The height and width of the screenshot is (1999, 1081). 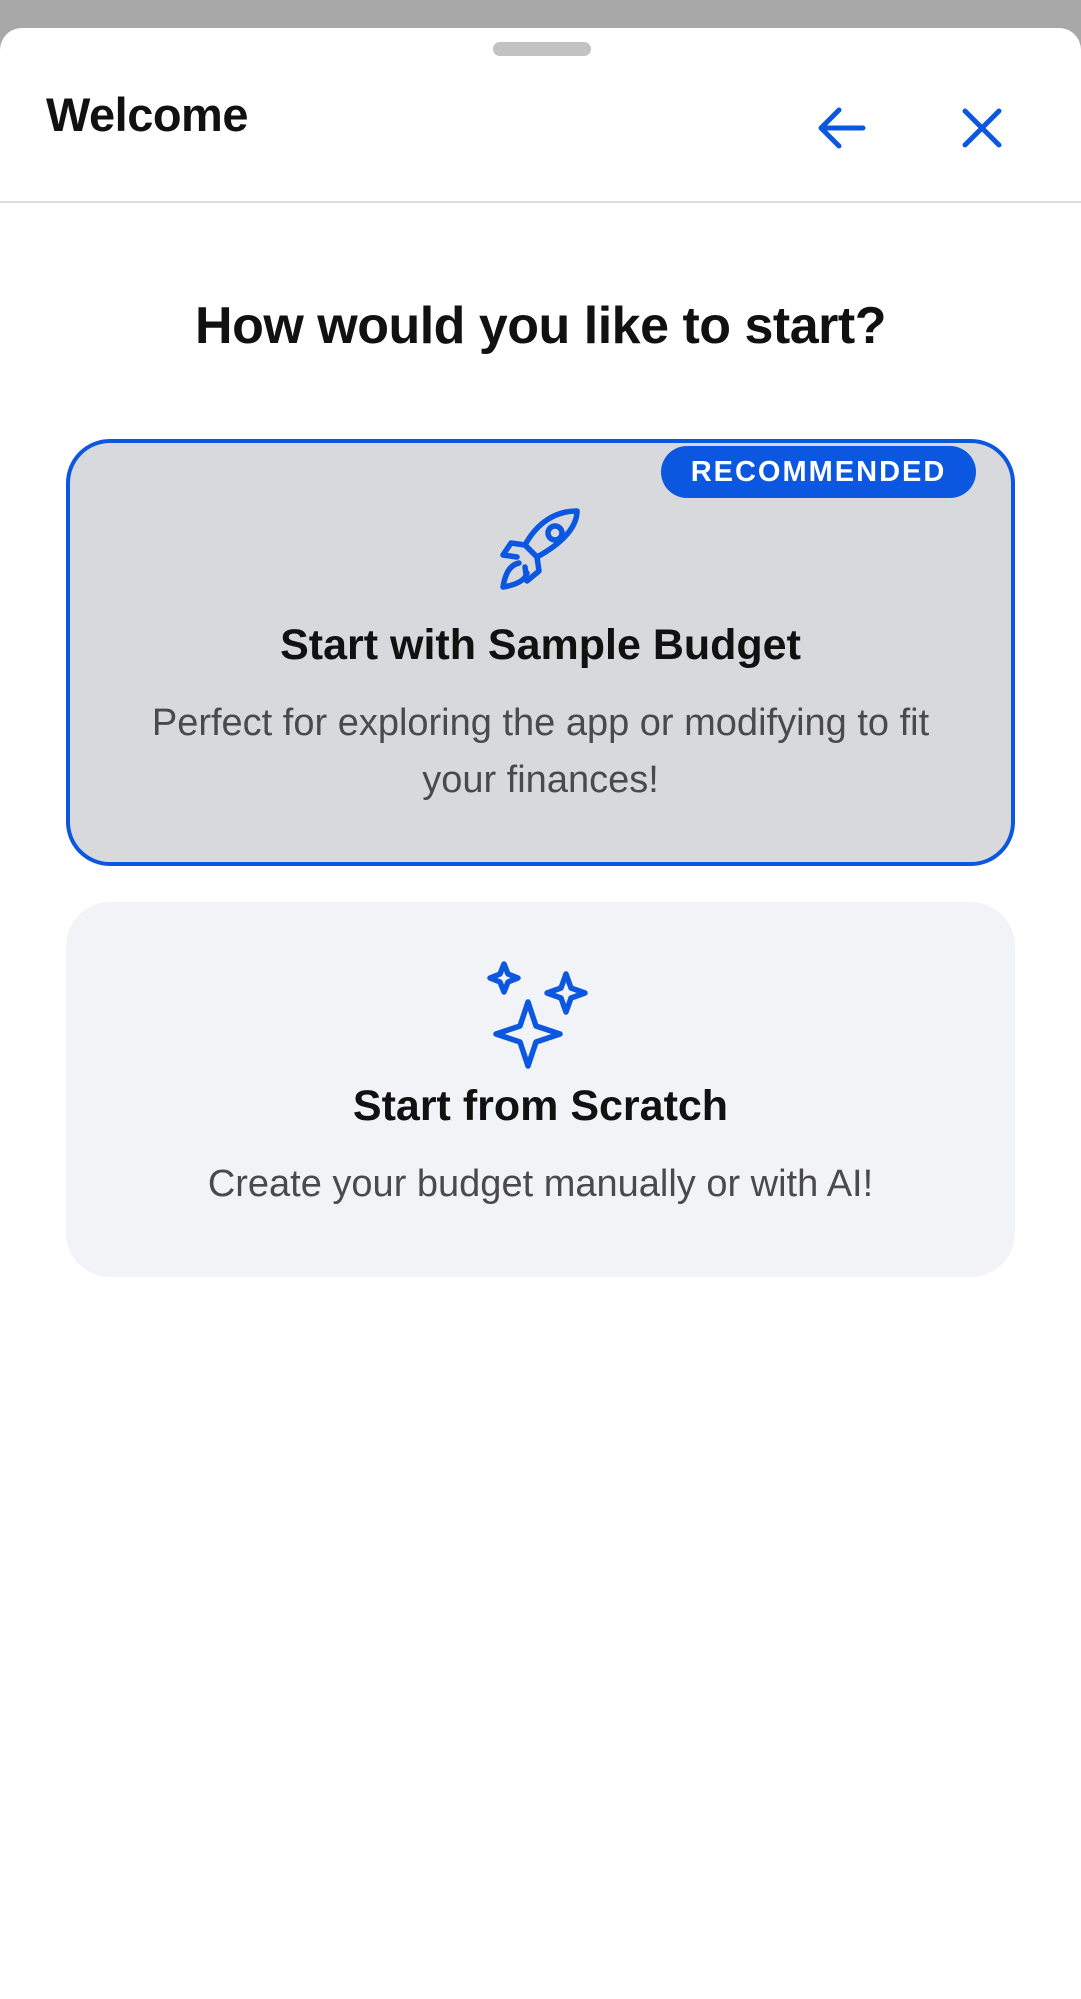 I want to click on page-question: How would you like to start?, so click(x=540, y=326).